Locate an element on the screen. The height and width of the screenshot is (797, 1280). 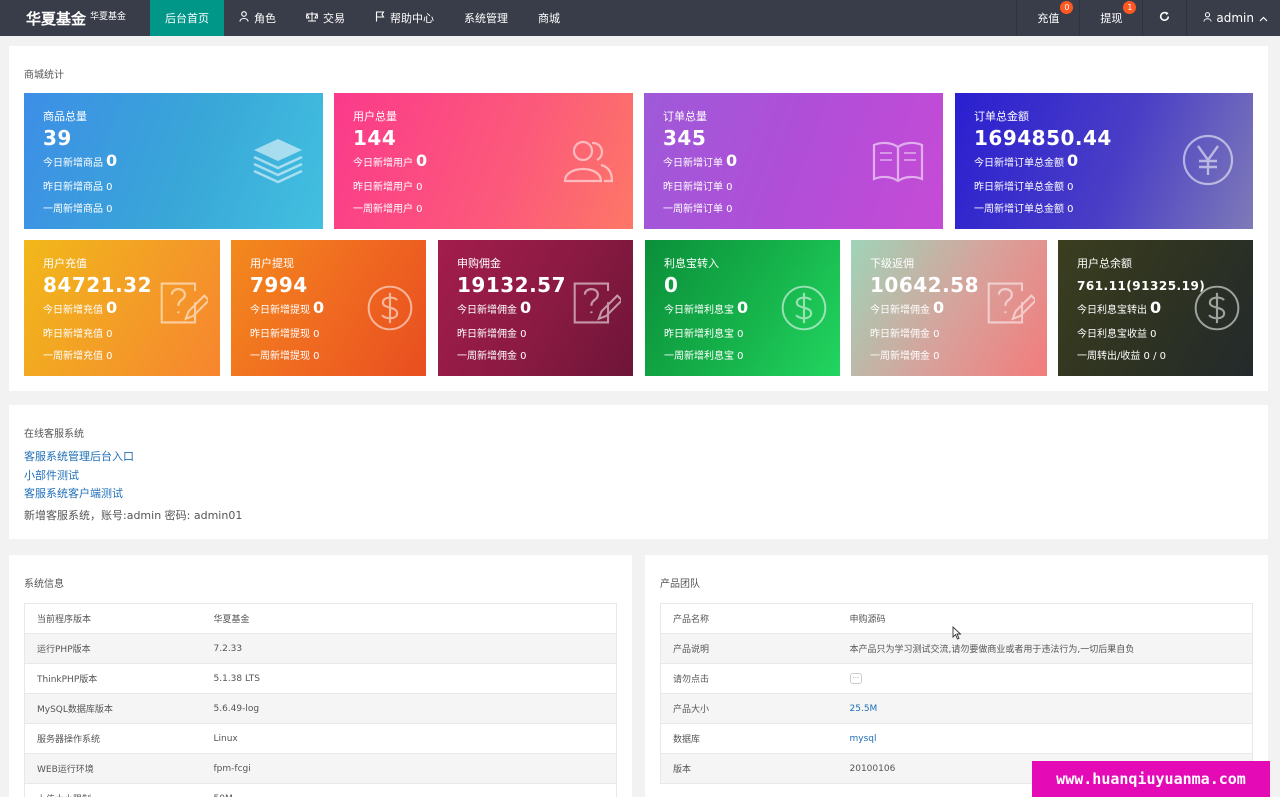
table-row: 运行PHP版本 7.2.33 is located at coordinates (320, 648).